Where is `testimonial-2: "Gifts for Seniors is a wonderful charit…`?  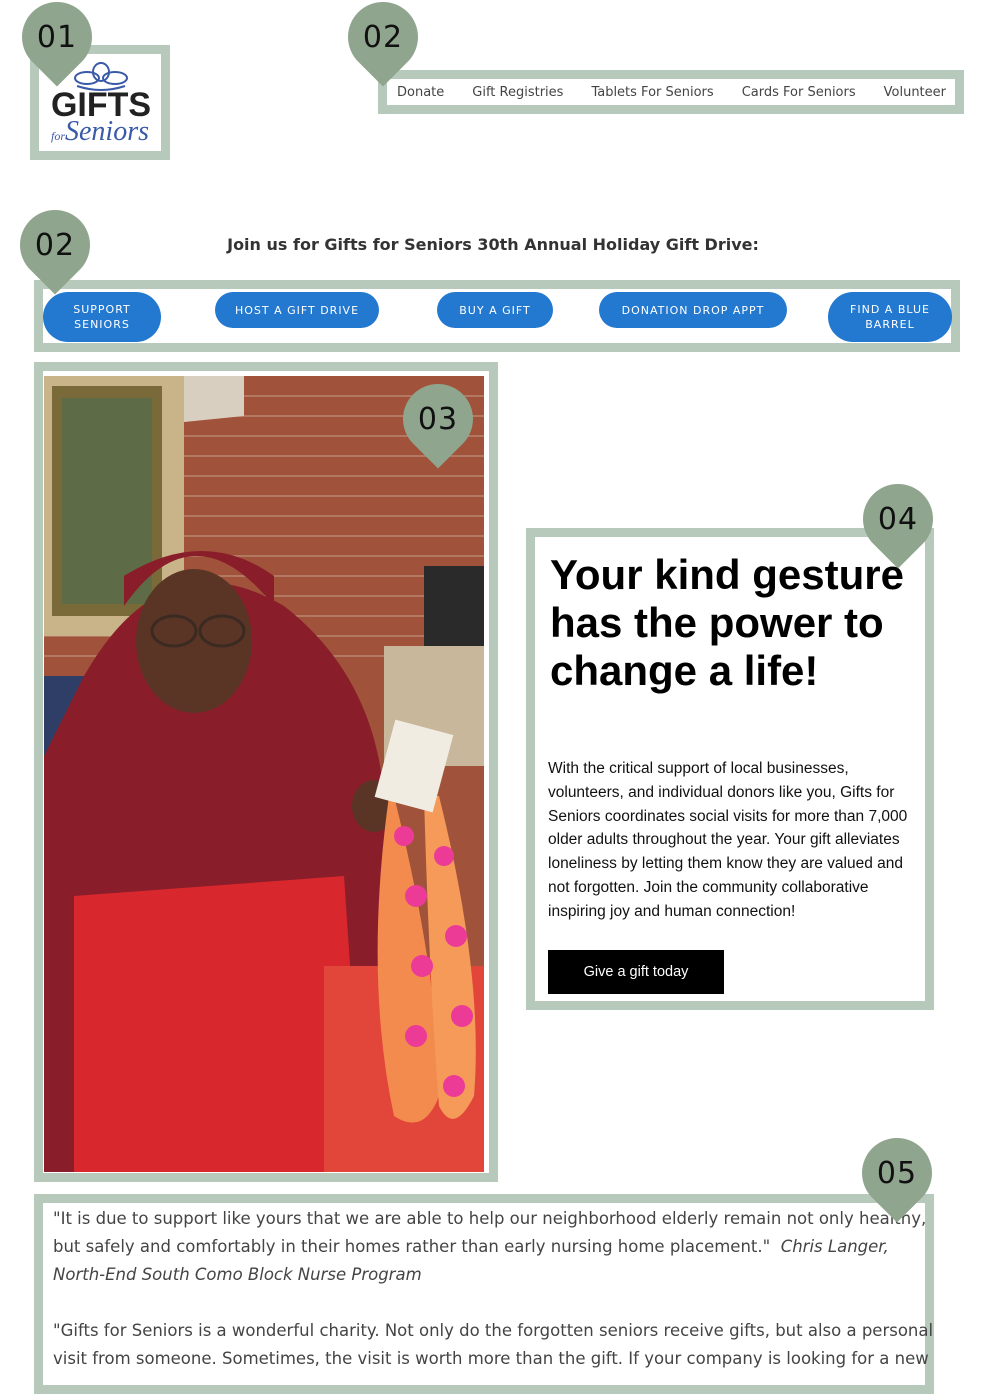
testimonial-2: "Gifts for Seniors is a wonderful charit… is located at coordinates (493, 1344).